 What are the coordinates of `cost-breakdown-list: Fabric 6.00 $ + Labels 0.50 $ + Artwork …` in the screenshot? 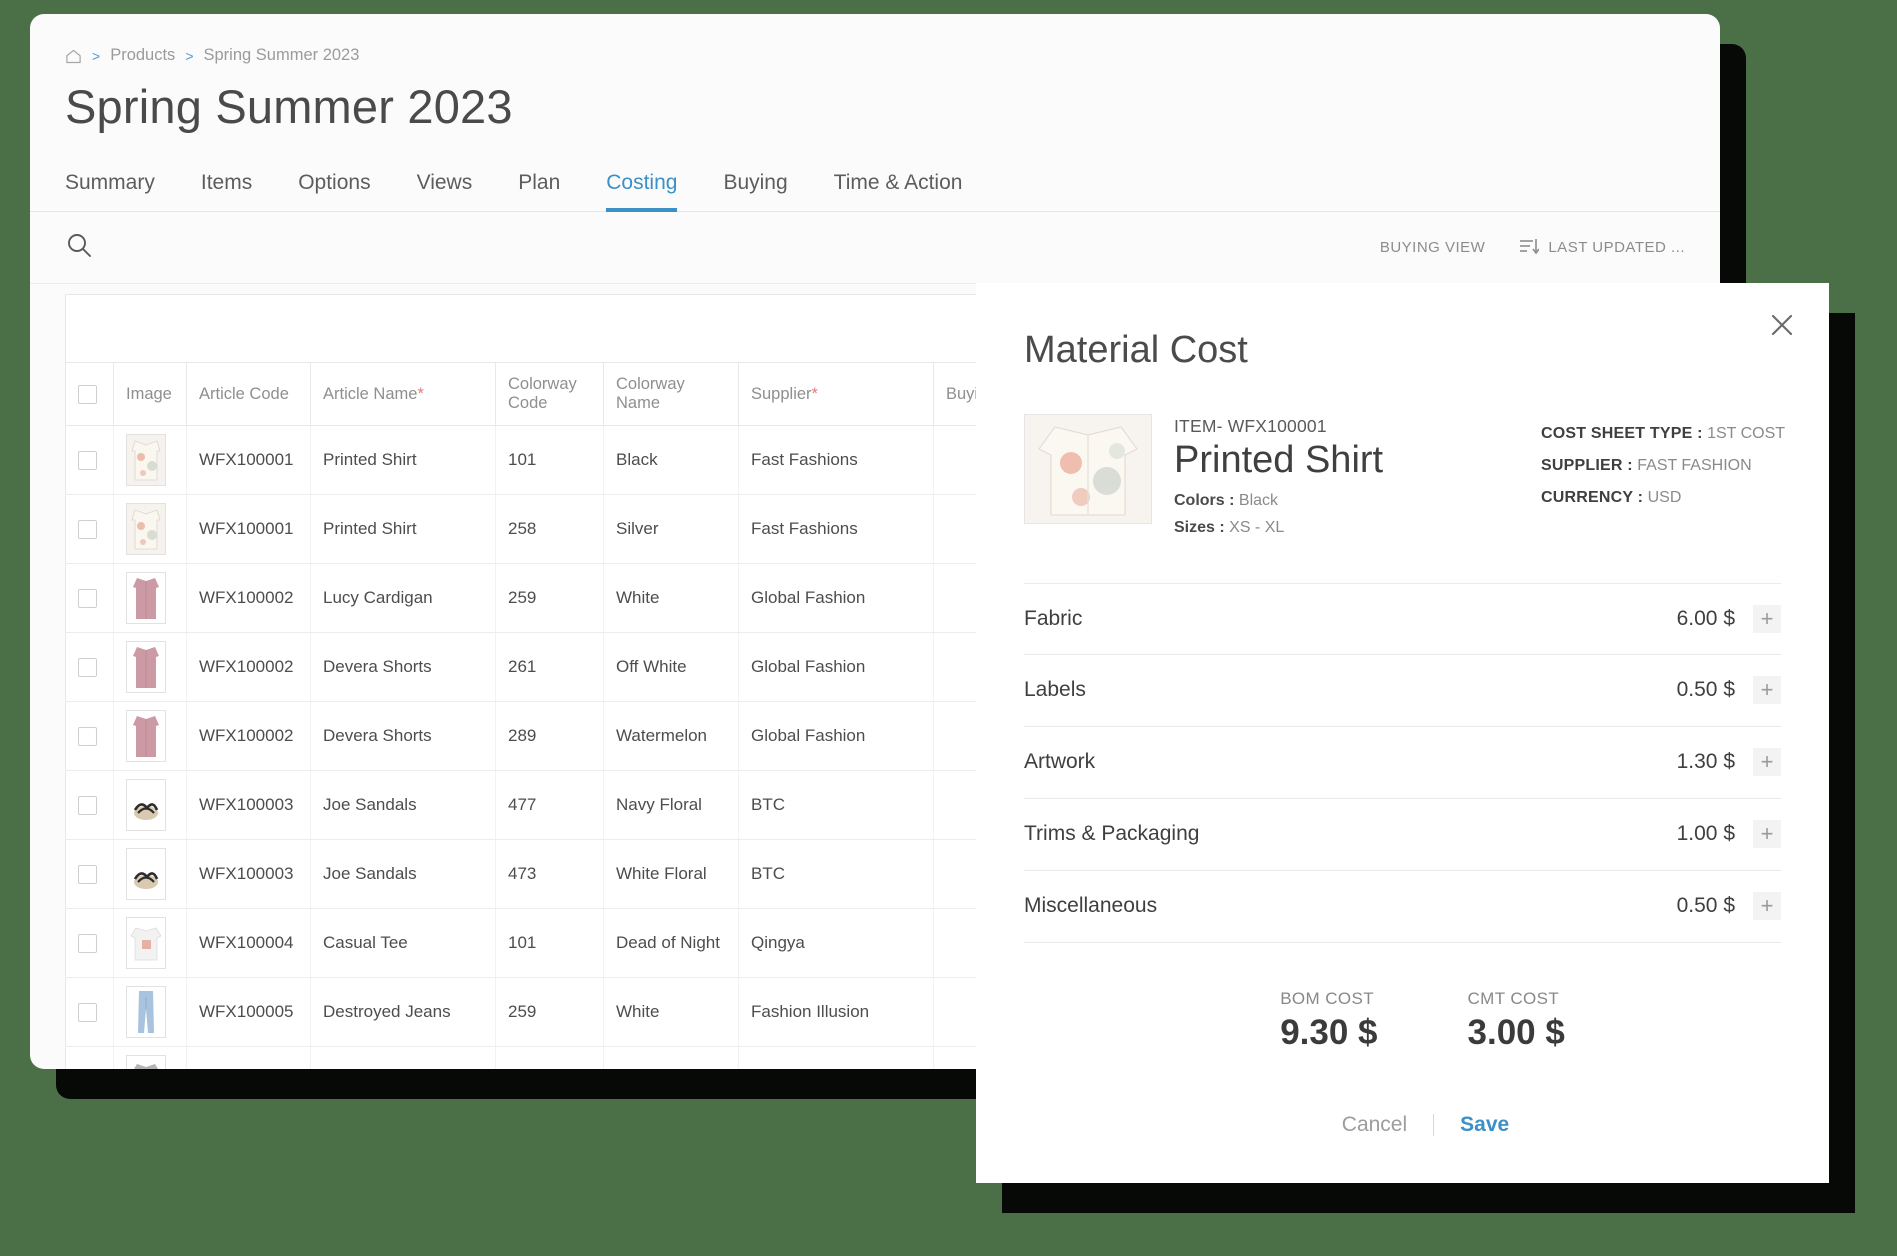 It's located at (1402, 762).